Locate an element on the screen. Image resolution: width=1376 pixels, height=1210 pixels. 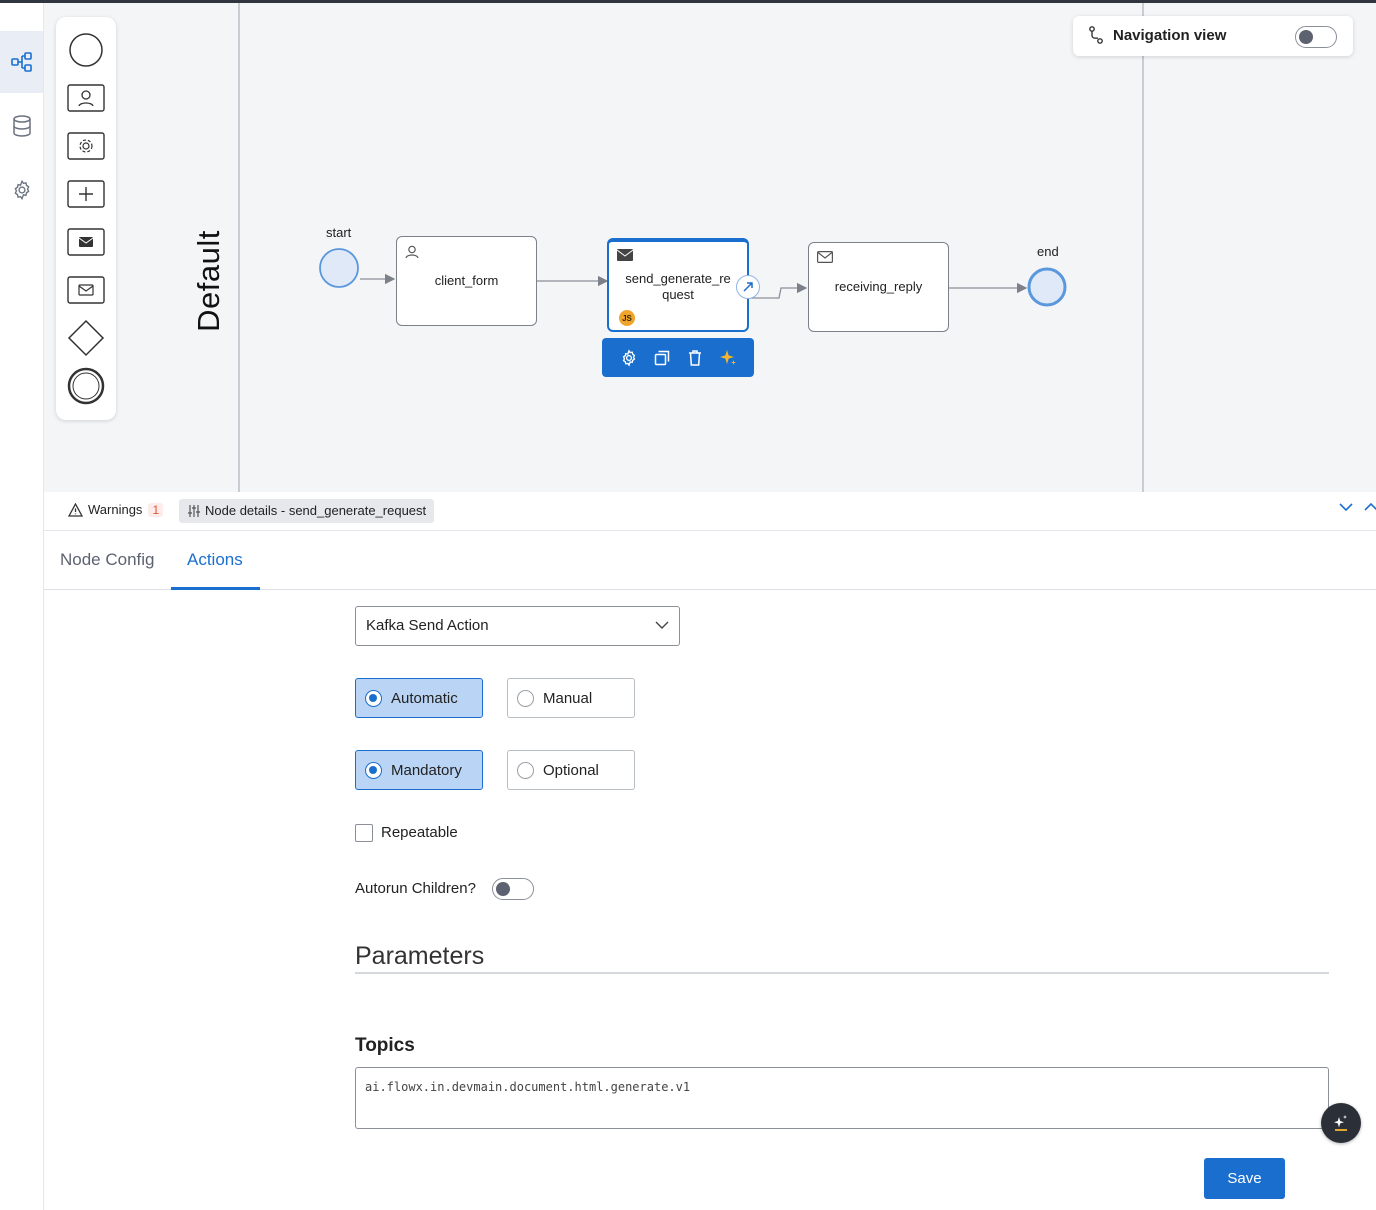
warnings-label: Warnings is located at coordinates (115, 509).